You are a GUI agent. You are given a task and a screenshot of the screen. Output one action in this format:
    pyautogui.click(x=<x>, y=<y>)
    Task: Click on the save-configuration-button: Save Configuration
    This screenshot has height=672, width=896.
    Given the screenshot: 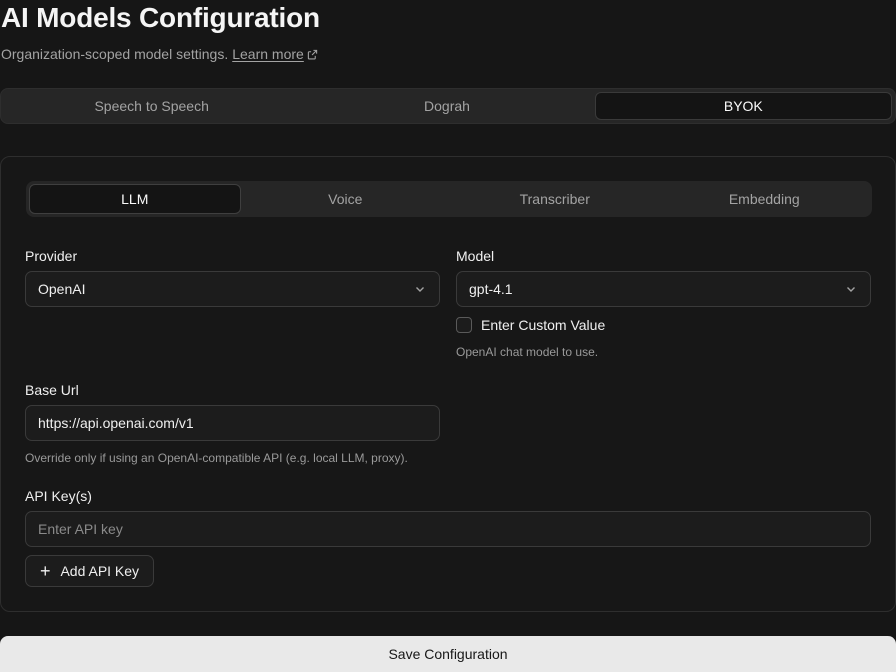 What is the action you would take?
    pyautogui.click(x=448, y=654)
    